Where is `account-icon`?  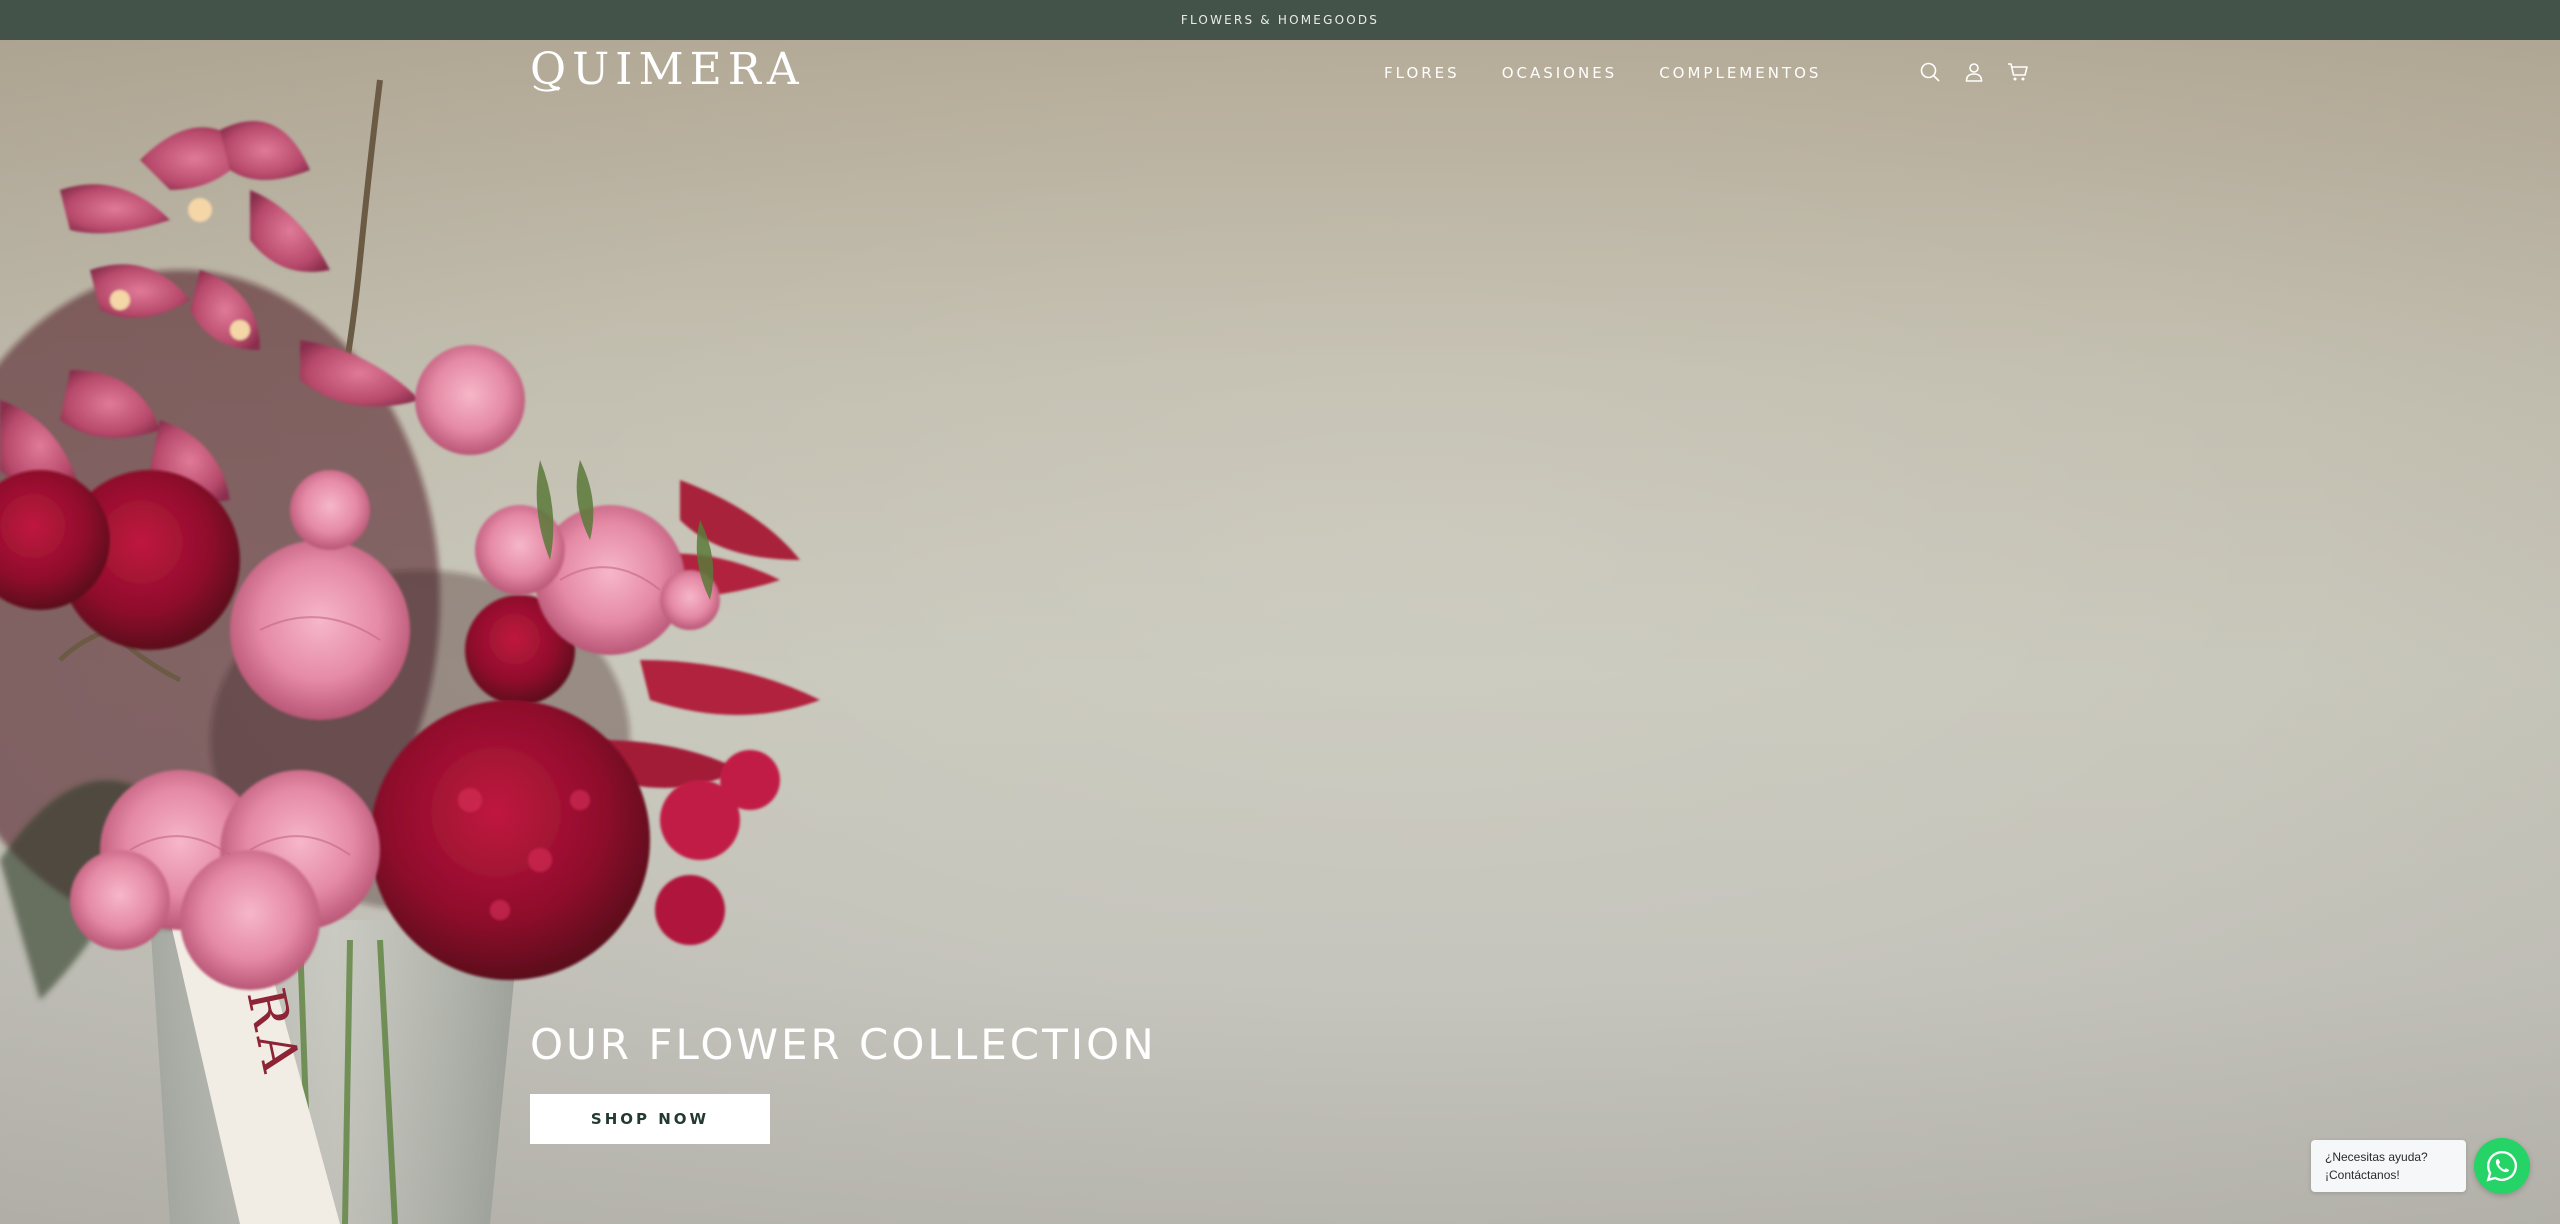
account-icon is located at coordinates (1974, 72).